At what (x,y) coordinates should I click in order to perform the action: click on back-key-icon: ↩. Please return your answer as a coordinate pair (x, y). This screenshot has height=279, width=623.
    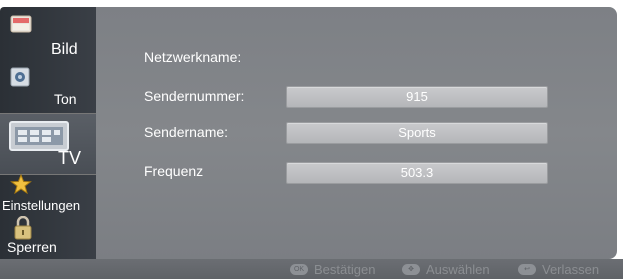
    Looking at the image, I should click on (527, 270).